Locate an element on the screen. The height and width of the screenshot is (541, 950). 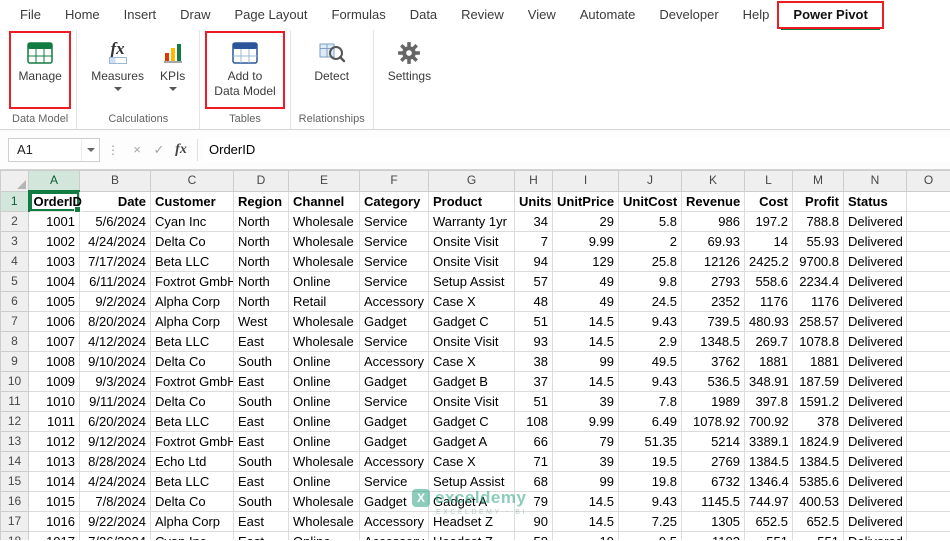
row-header-13: 13 is located at coordinates (14, 441).